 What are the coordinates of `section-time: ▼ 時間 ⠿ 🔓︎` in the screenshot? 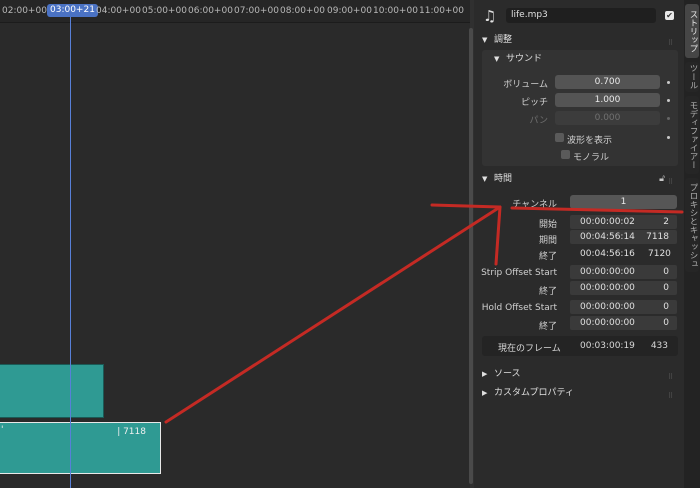 It's located at (580, 179).